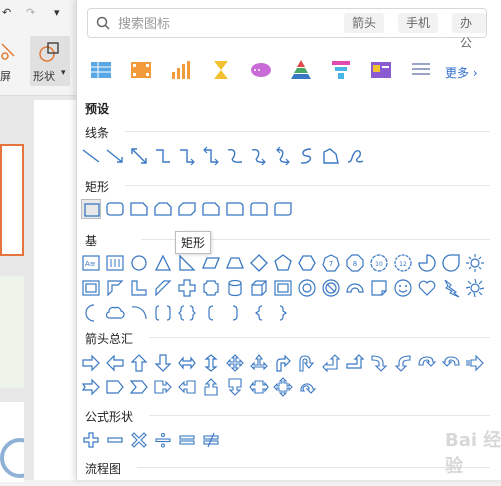 The height and width of the screenshot is (486, 501). I want to click on document-canvas, so click(55, 290).